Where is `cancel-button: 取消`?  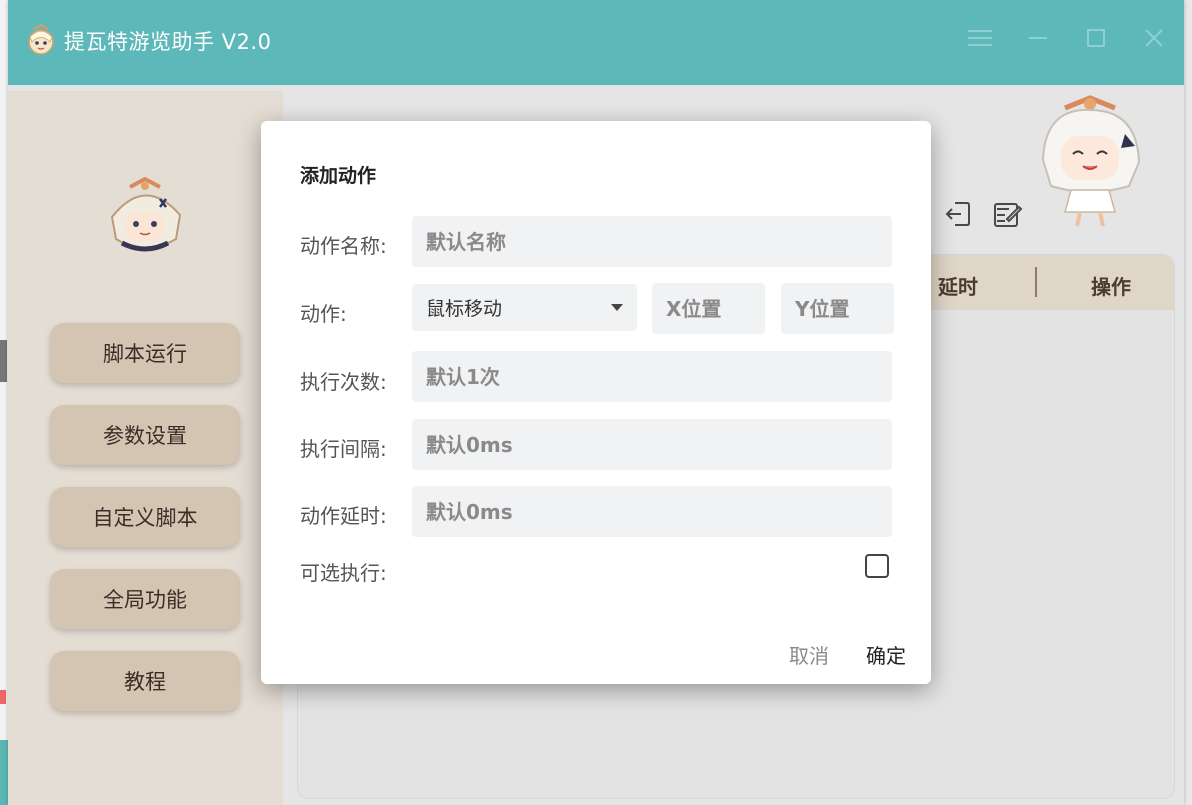 cancel-button: 取消 is located at coordinates (809, 654).